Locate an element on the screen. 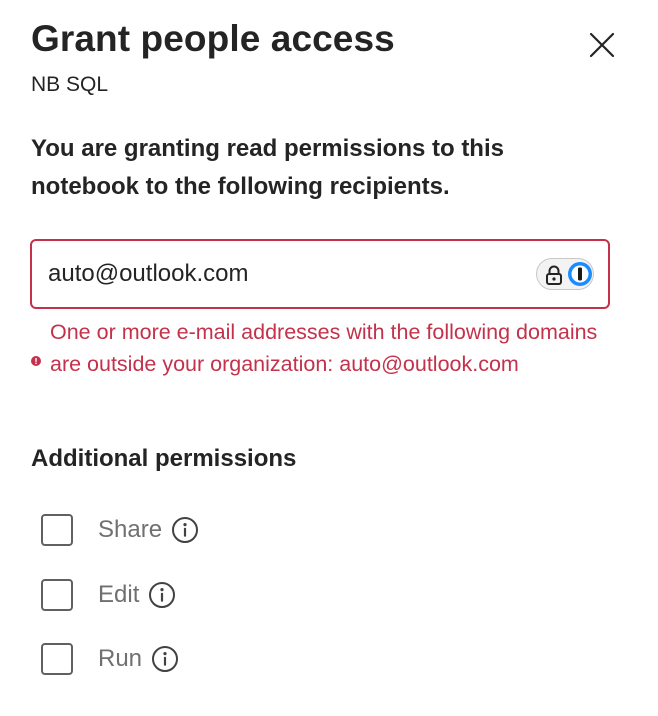  close-icon is located at coordinates (602, 45).